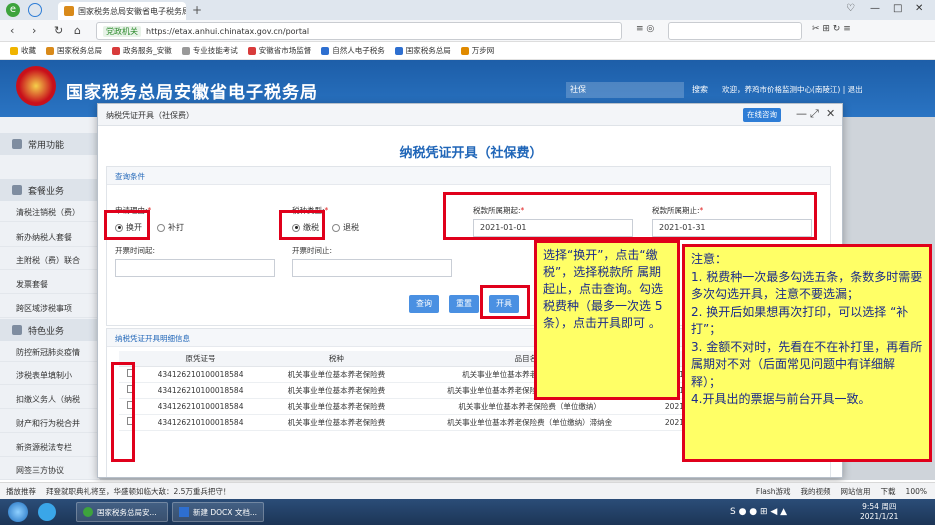 Image resolution: width=935 pixels, height=525 pixels. I want to click on close-window-icon: ✕, so click(919, 8).